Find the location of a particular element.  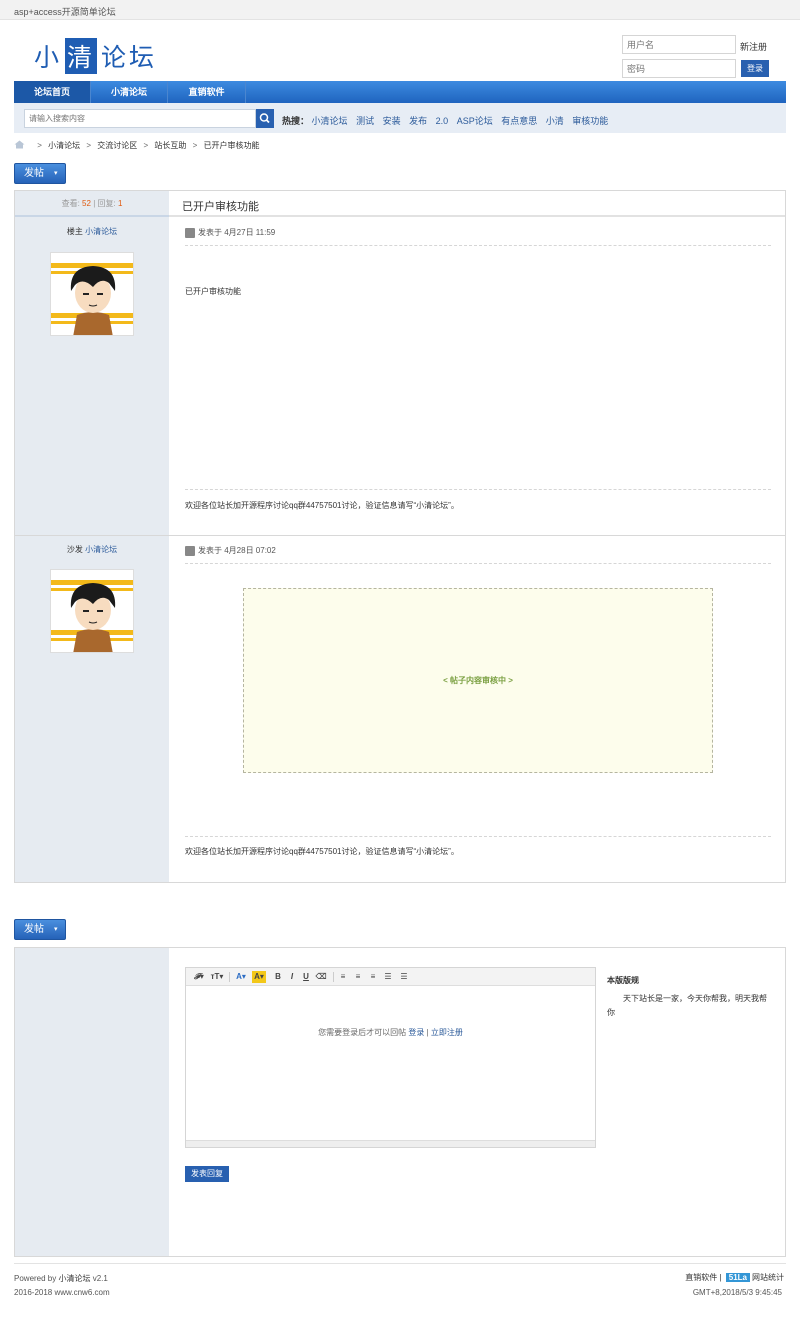

breadcrumb: > 小清论坛 > 交流讨论区 > 站长互助 > 已开户审核功能 is located at coordinates (137, 146).